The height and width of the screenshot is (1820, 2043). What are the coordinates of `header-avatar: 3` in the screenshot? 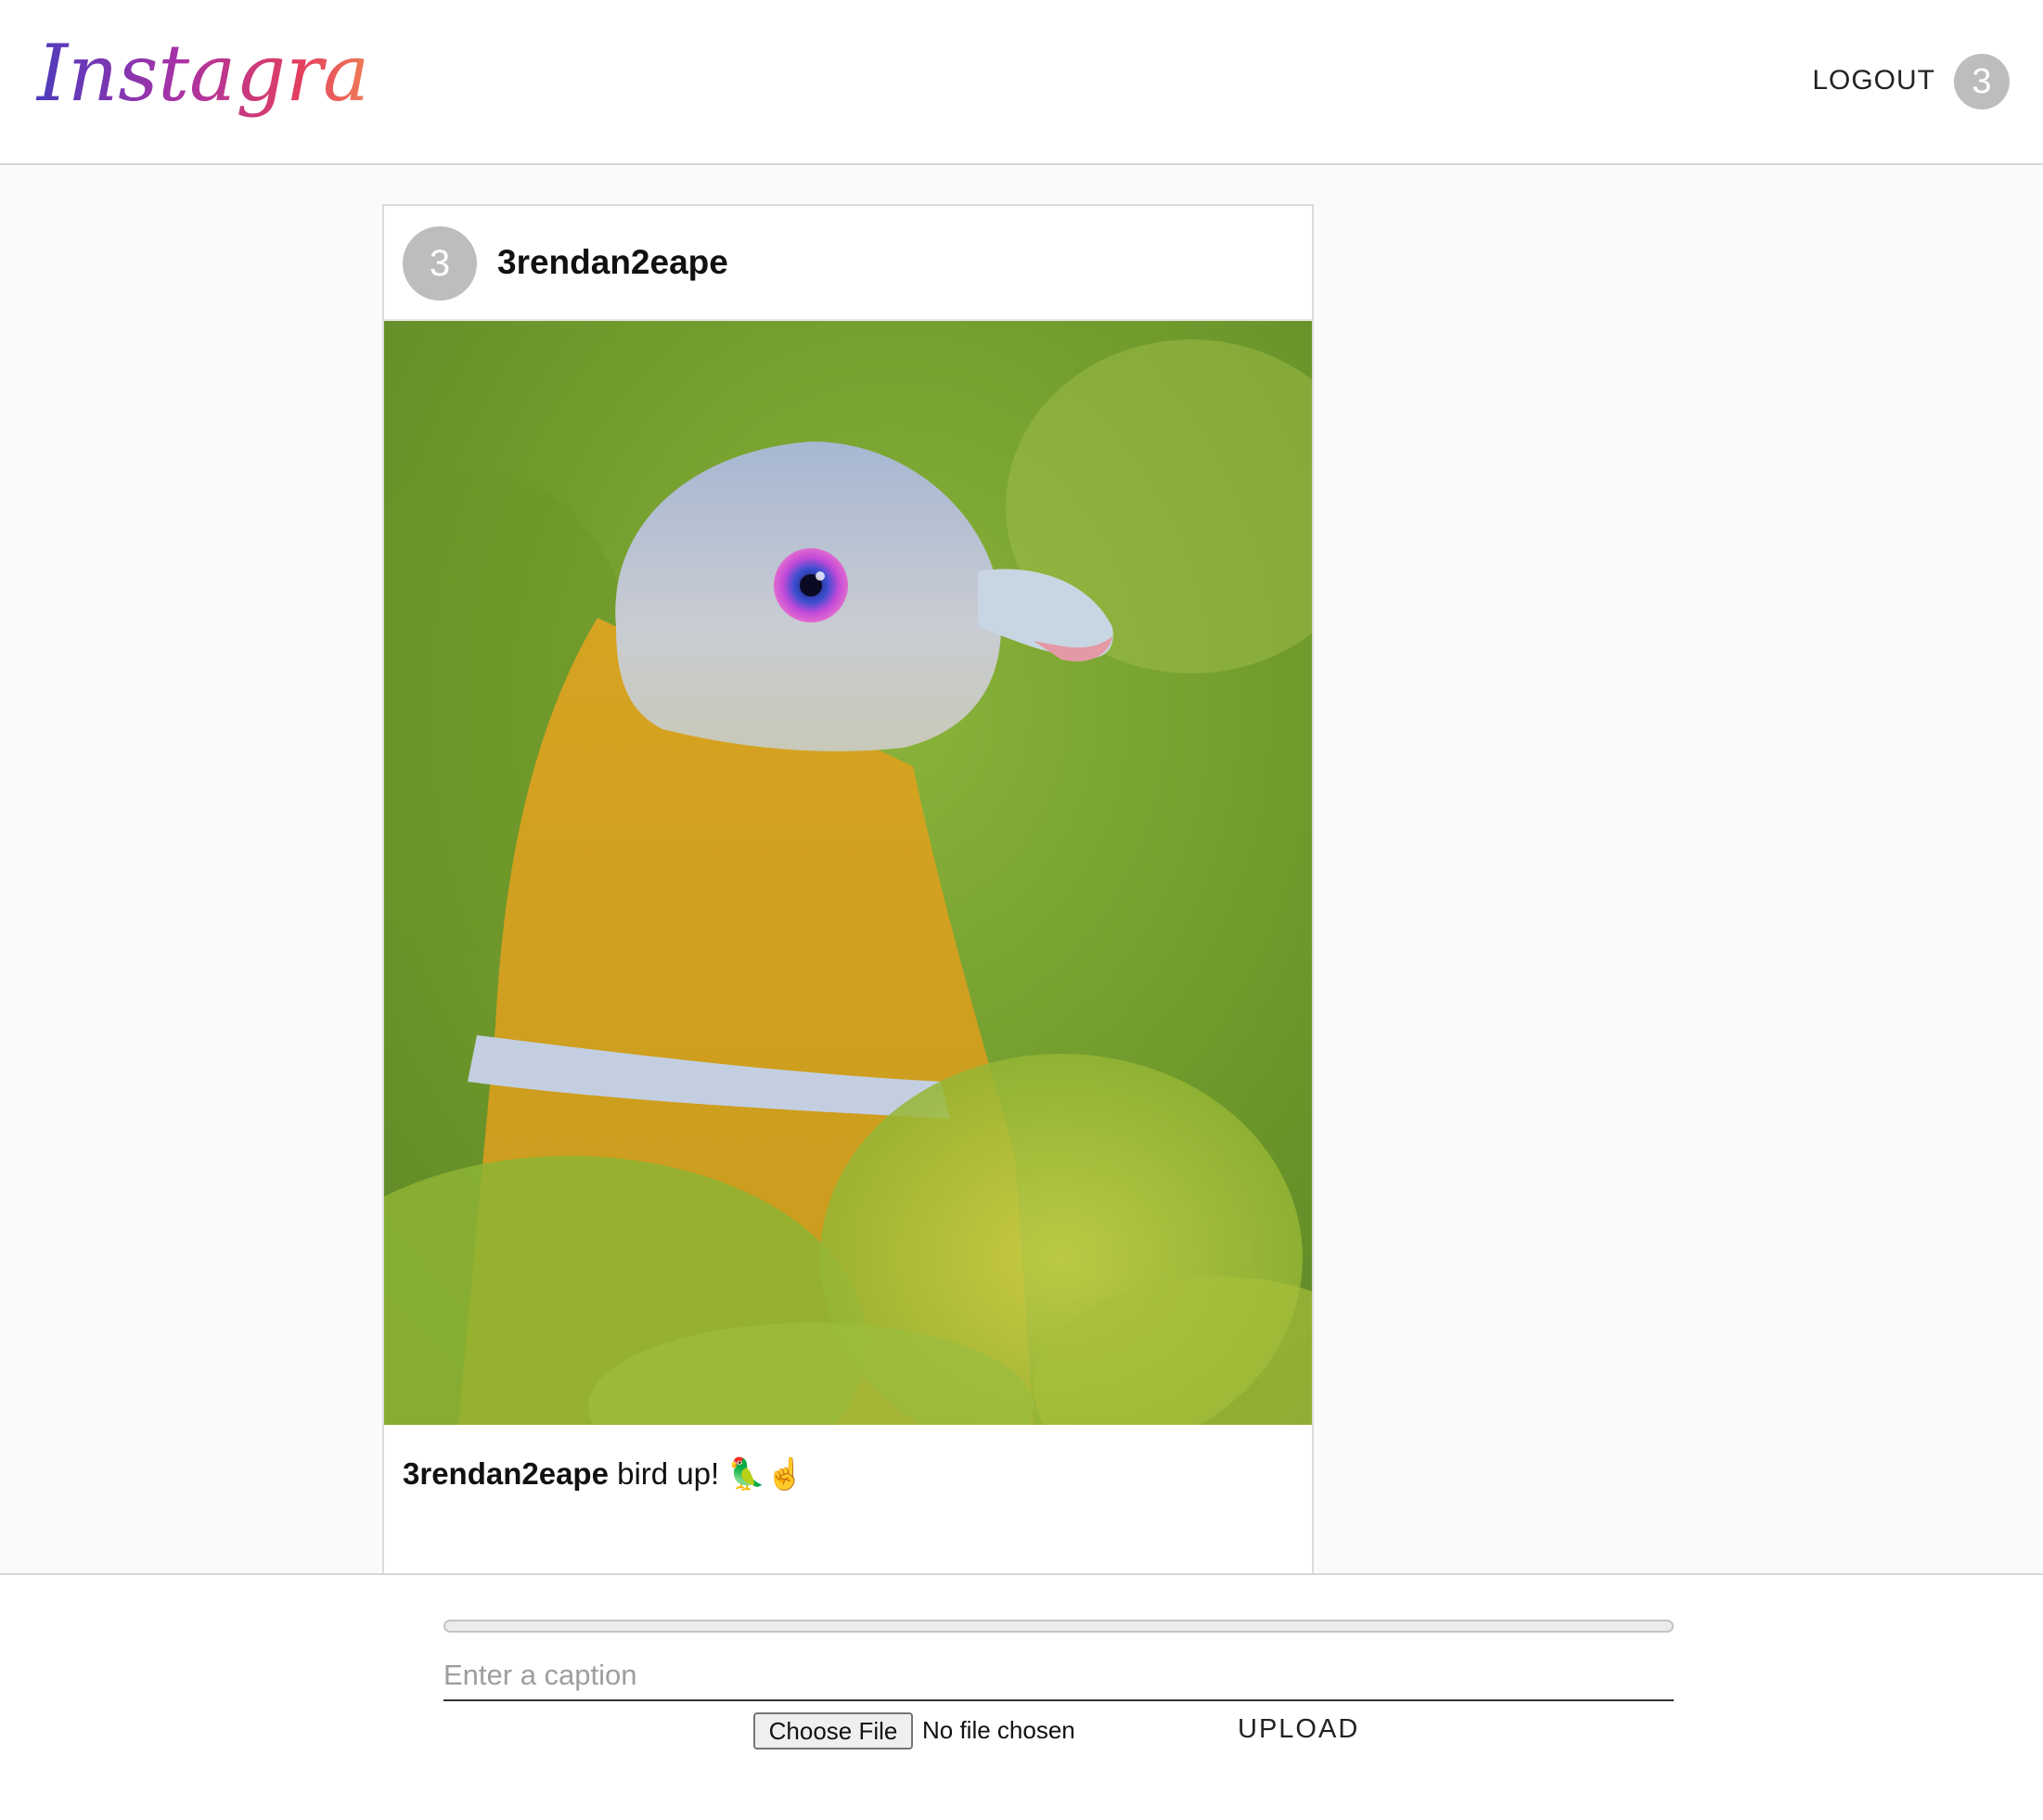 It's located at (1982, 81).